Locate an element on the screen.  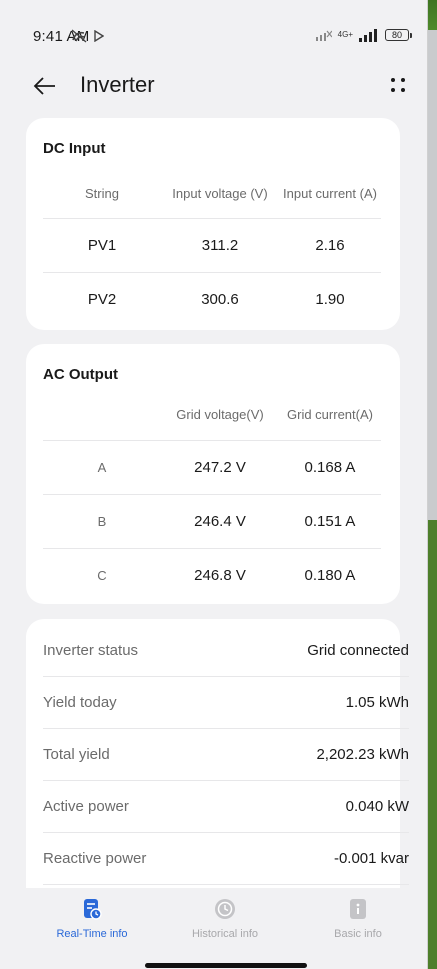
network-type: 4G+ is located at coordinates (345, 34).